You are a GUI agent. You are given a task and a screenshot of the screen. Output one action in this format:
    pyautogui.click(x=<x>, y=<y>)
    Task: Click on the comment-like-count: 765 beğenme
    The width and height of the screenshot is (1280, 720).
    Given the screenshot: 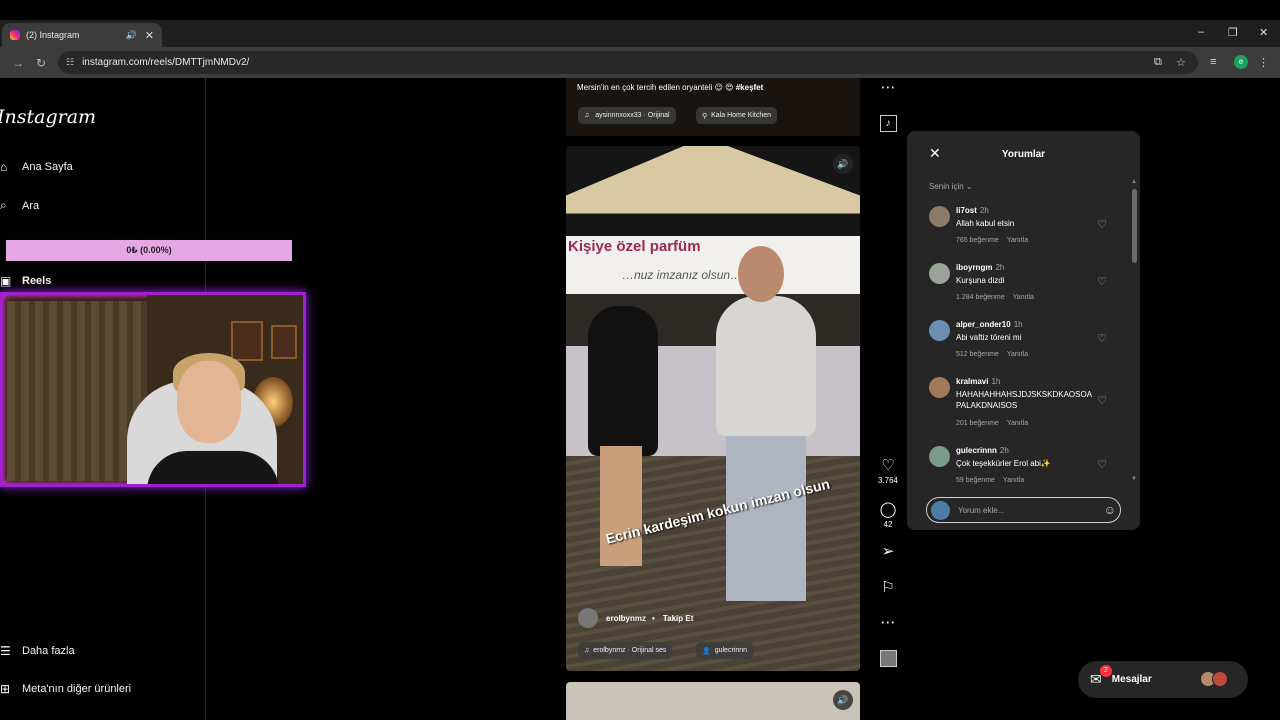 What is the action you would take?
    pyautogui.click(x=977, y=240)
    